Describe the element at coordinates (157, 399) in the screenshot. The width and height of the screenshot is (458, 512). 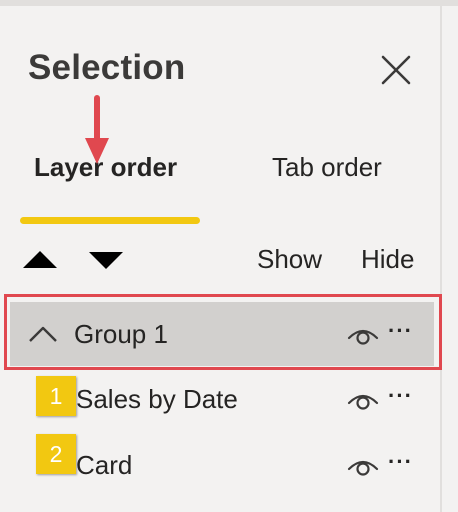
I see `item-label: Sales by Date` at that location.